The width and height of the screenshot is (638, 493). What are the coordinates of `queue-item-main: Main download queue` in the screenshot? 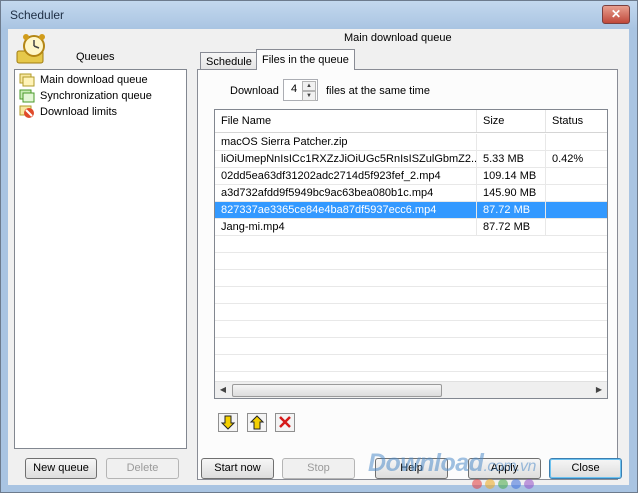 It's located at (83, 80).